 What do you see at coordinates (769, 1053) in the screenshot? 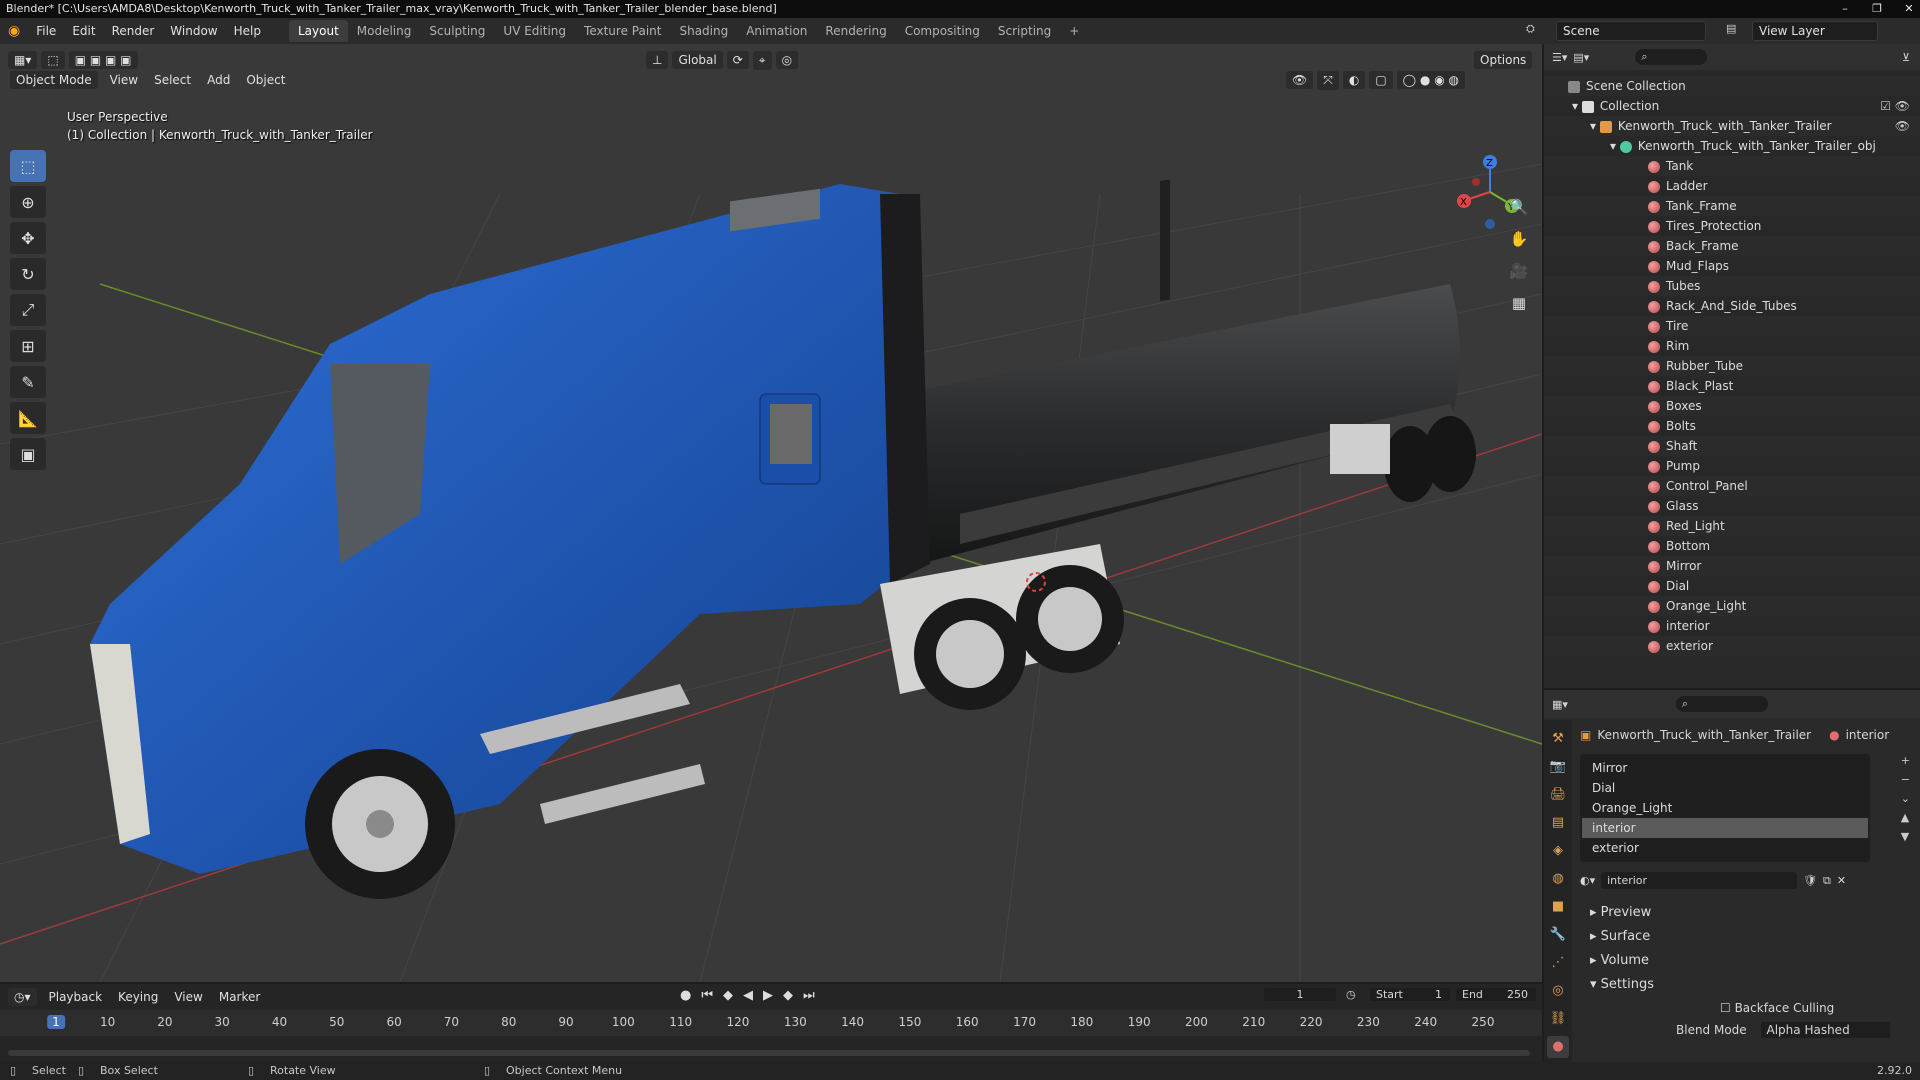
I see `timeline-scrollbar` at bounding box center [769, 1053].